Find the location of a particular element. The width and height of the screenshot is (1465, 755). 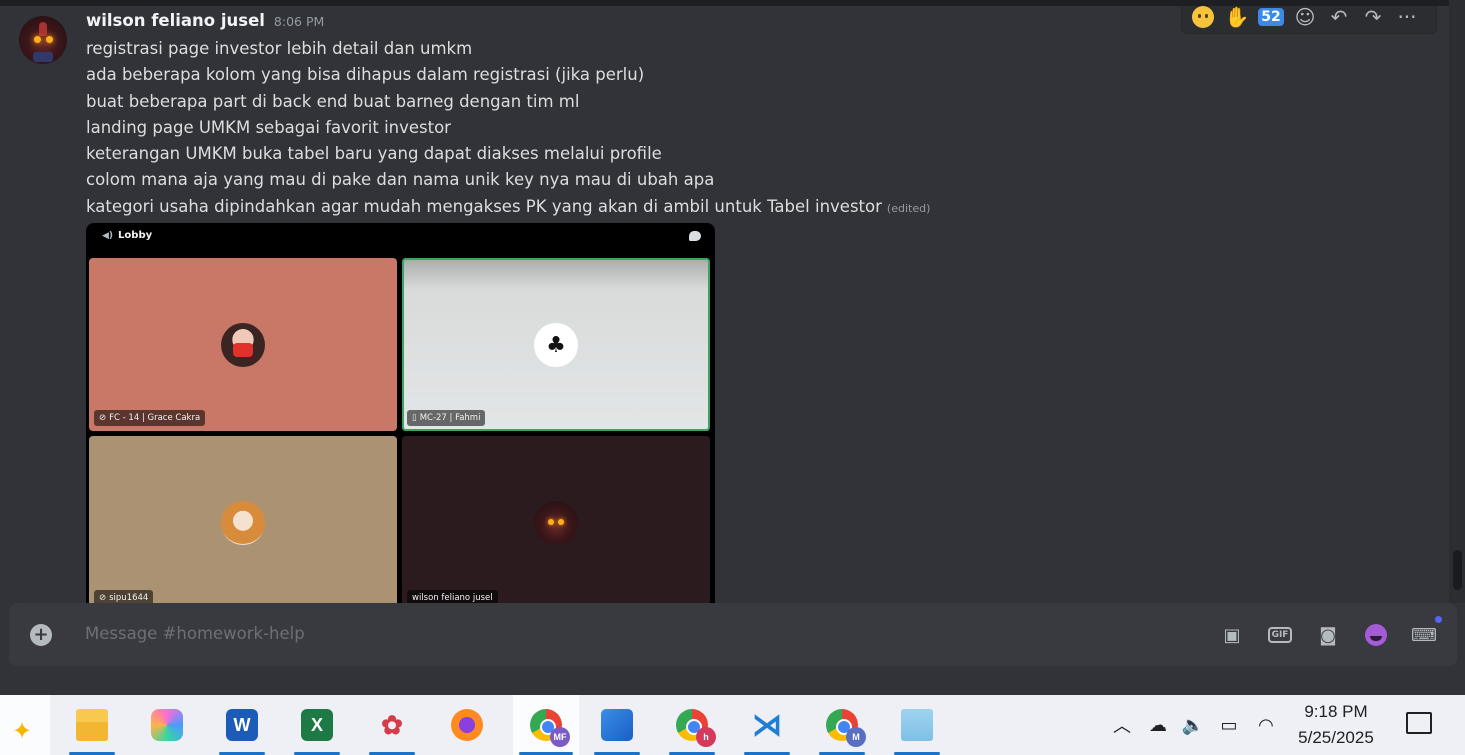

emoji-icon is located at coordinates (1376, 635).